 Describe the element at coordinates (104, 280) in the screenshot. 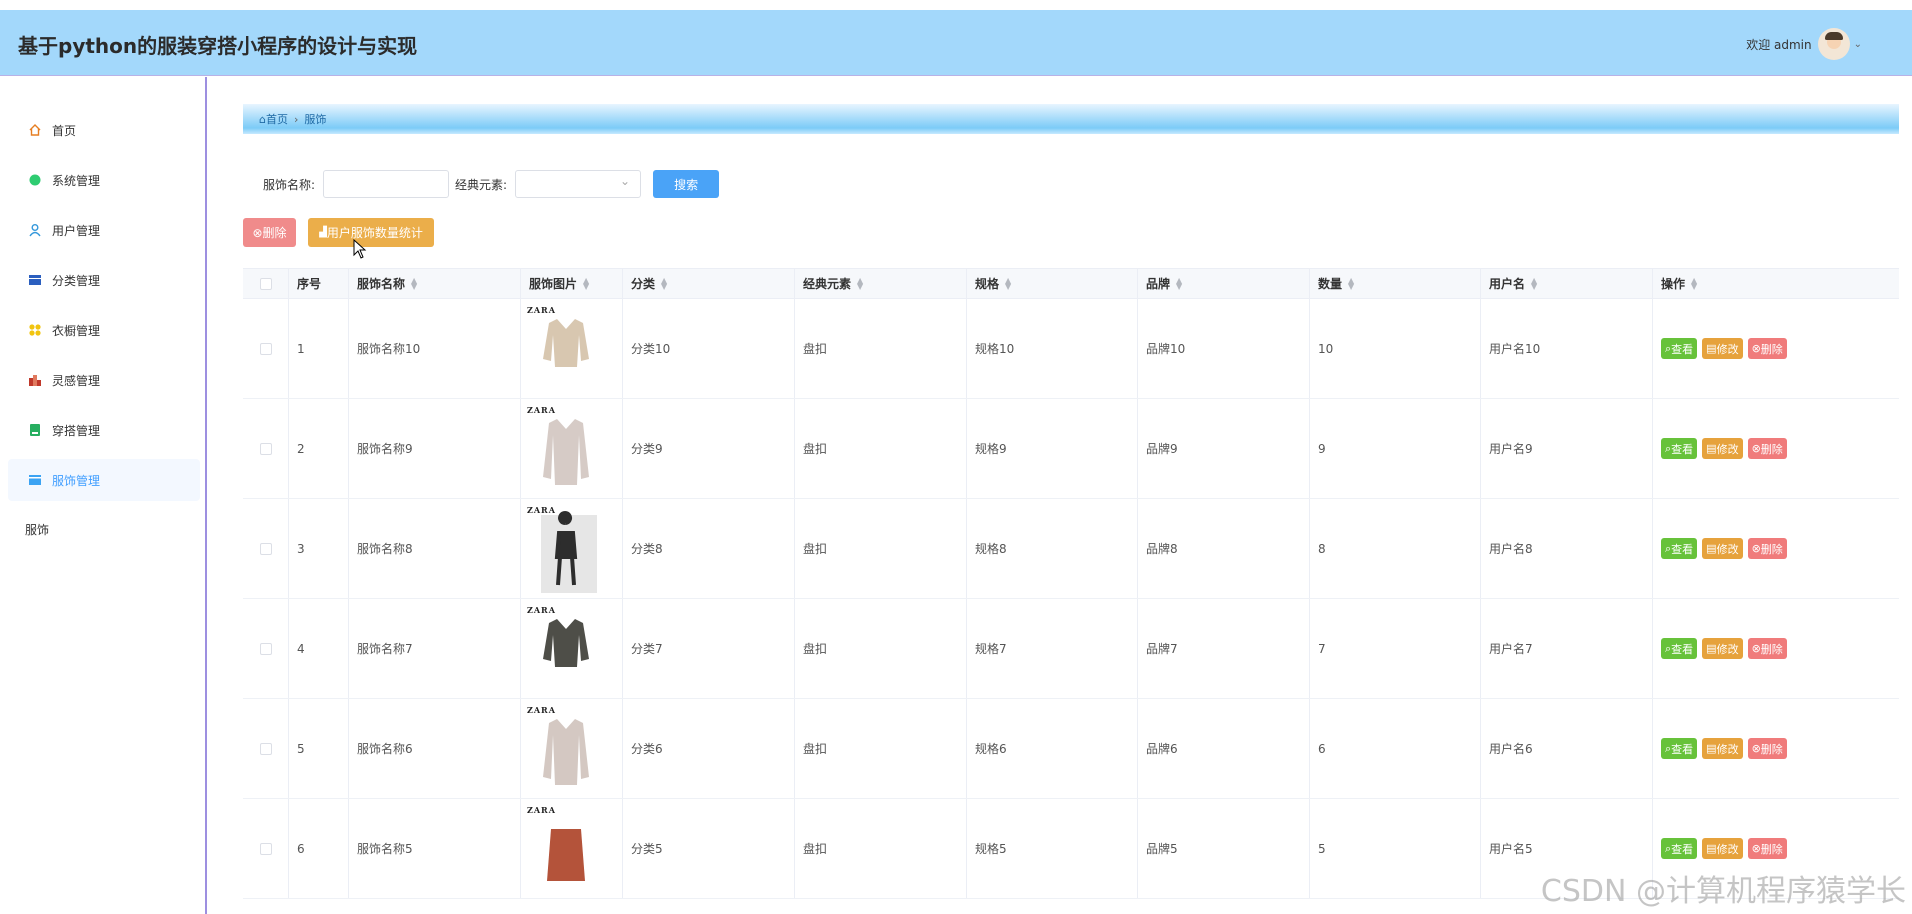

I see `sidebar-item-category: 分类管理` at that location.